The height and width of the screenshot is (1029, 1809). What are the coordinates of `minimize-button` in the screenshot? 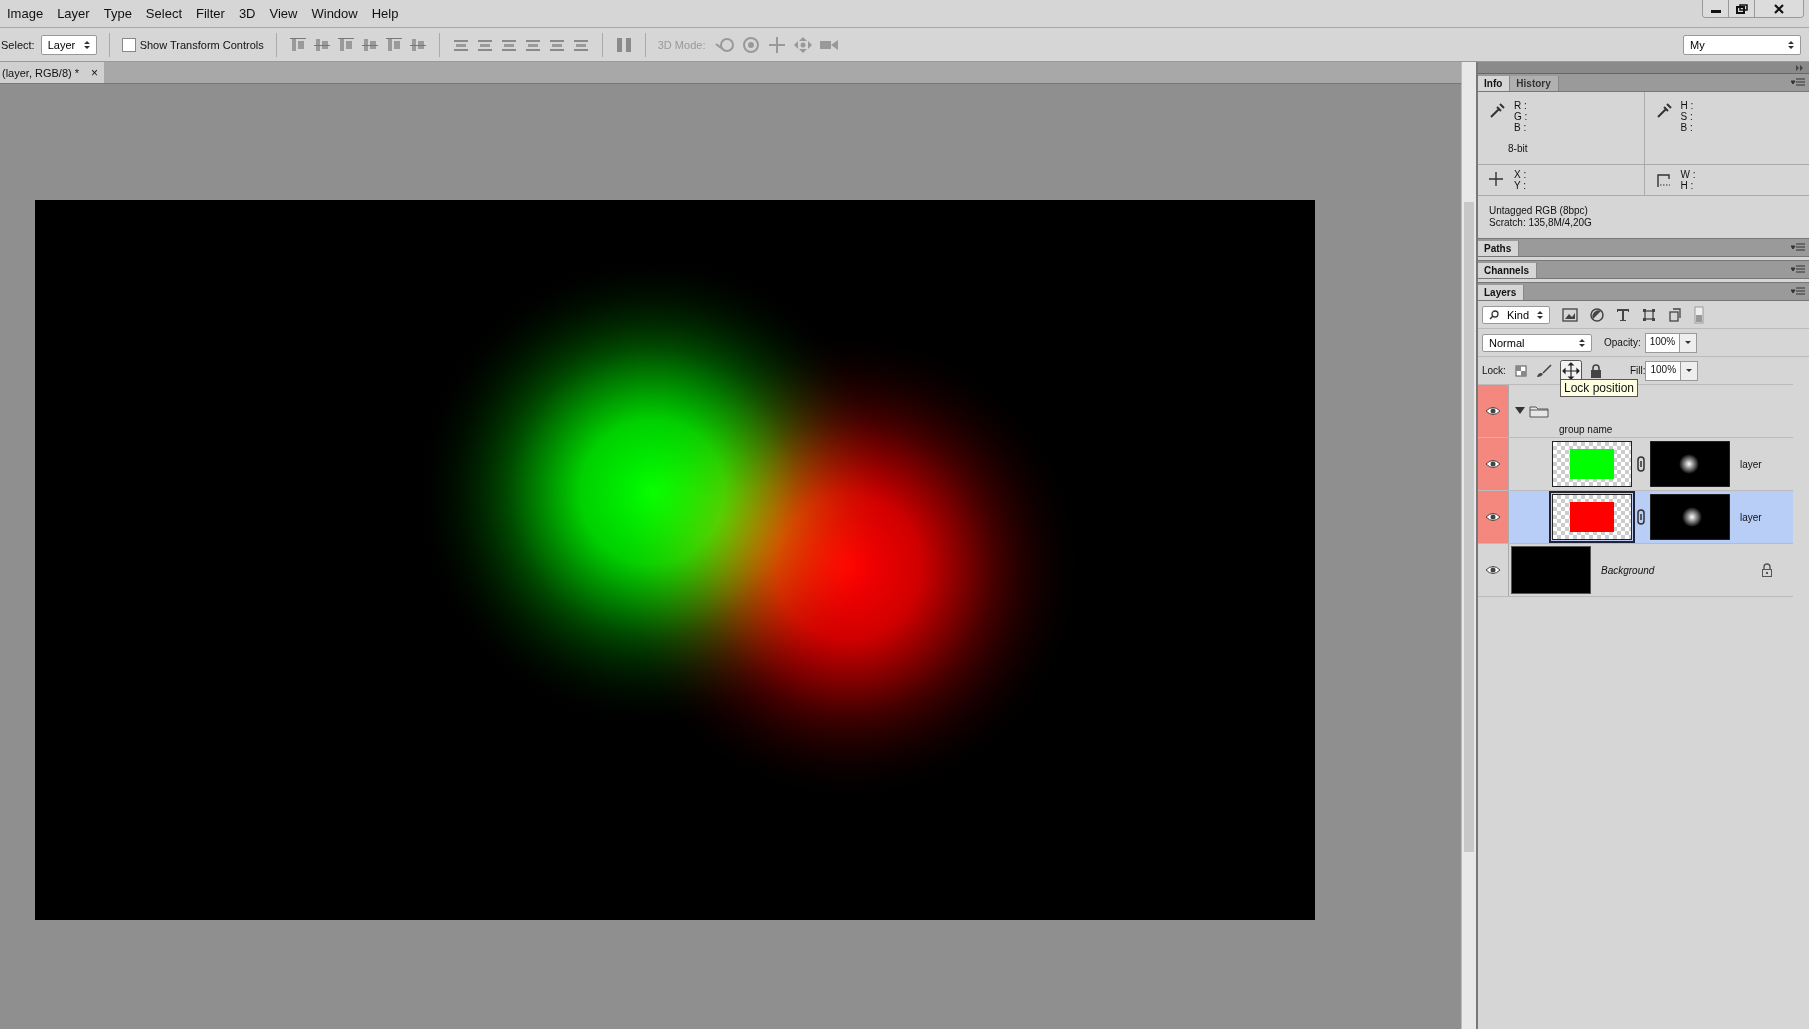 It's located at (1716, 8).